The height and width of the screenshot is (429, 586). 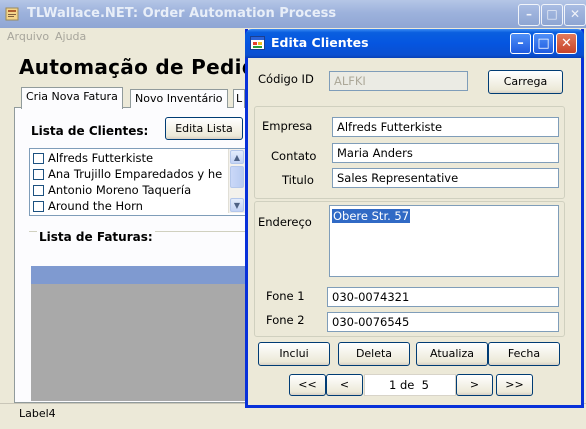 What do you see at coordinates (70, 36) in the screenshot?
I see `menu-ajuda: Ajuda` at bounding box center [70, 36].